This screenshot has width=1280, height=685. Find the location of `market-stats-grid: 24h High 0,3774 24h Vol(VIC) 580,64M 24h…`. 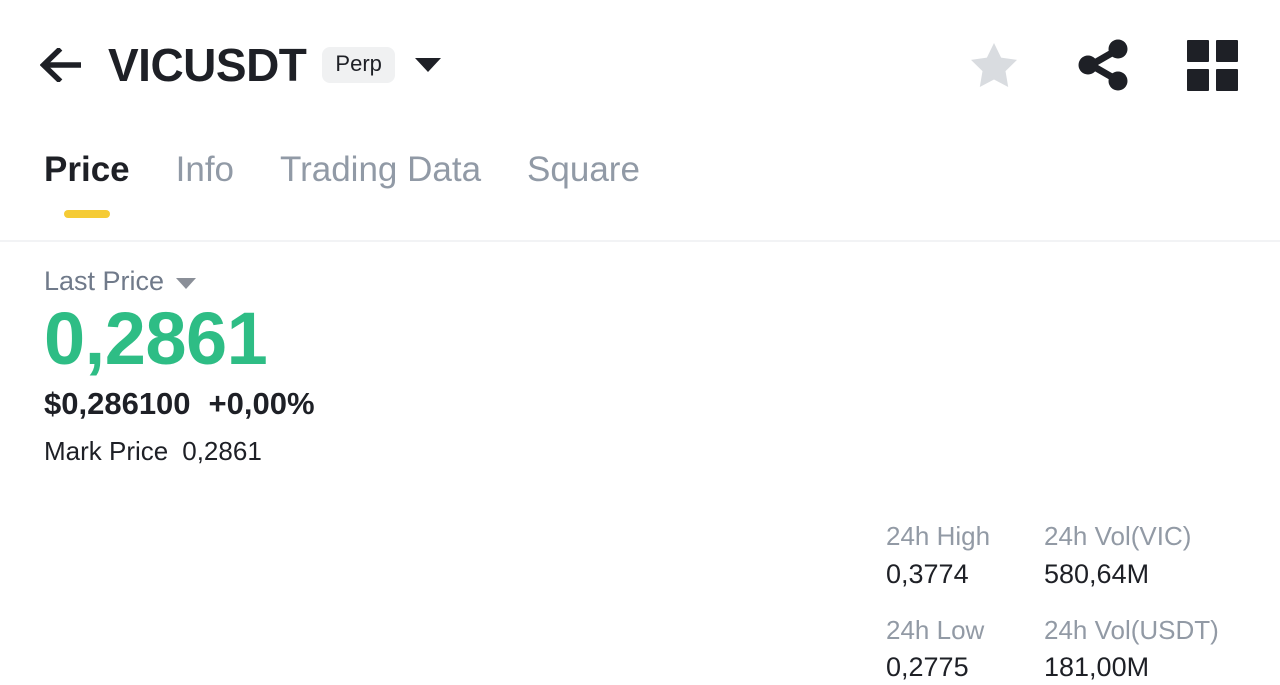

market-stats-grid: 24h High 0,3774 24h Vol(VIC) 580,64M 24h… is located at coordinates (1052, 602).